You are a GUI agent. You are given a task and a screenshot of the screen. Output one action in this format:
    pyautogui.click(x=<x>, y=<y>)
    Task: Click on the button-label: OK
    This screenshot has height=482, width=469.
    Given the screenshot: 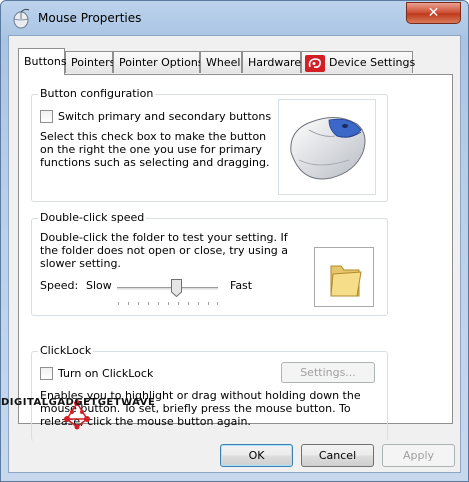 What is the action you would take?
    pyautogui.click(x=256, y=455)
    